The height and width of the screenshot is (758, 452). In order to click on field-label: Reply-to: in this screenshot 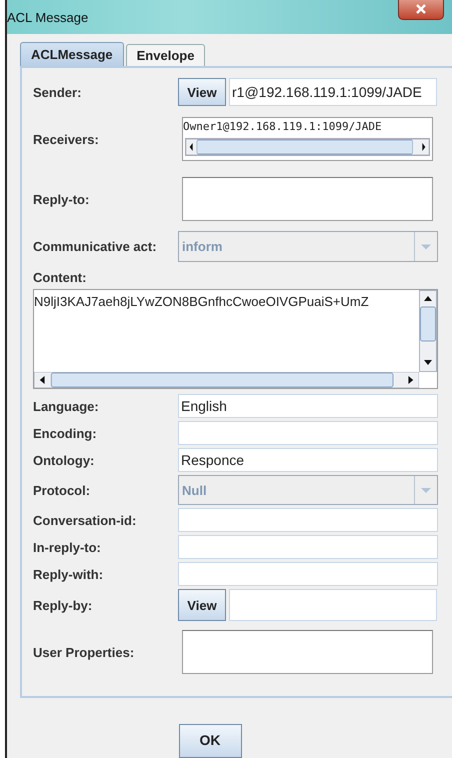, I will do `click(61, 199)`.